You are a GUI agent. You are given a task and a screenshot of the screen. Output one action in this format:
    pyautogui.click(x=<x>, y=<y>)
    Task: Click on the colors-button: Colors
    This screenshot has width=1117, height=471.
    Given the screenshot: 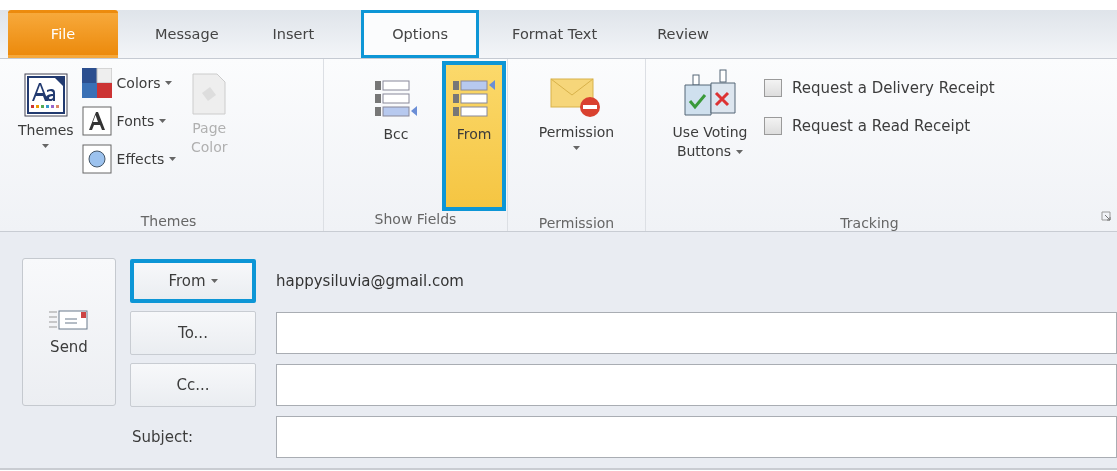 What is the action you would take?
    pyautogui.click(x=129, y=83)
    